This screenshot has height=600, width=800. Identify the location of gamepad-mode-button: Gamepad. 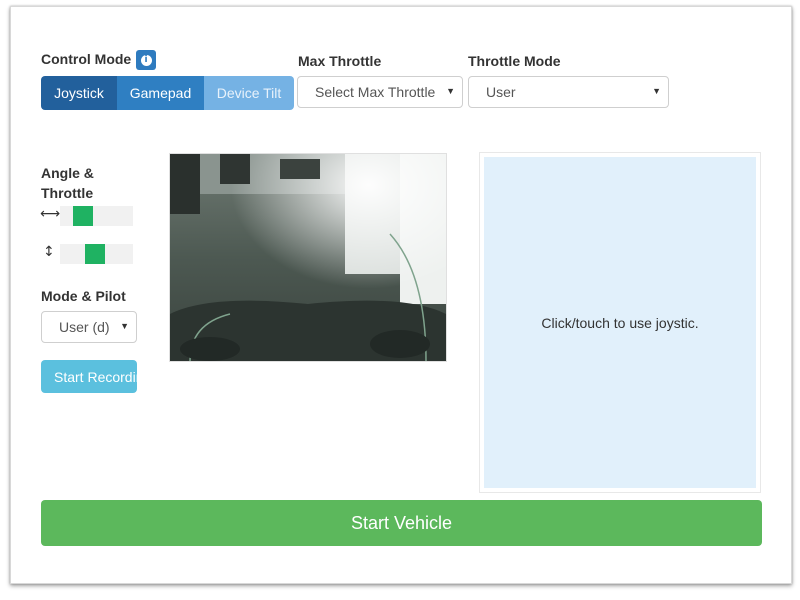
(160, 93).